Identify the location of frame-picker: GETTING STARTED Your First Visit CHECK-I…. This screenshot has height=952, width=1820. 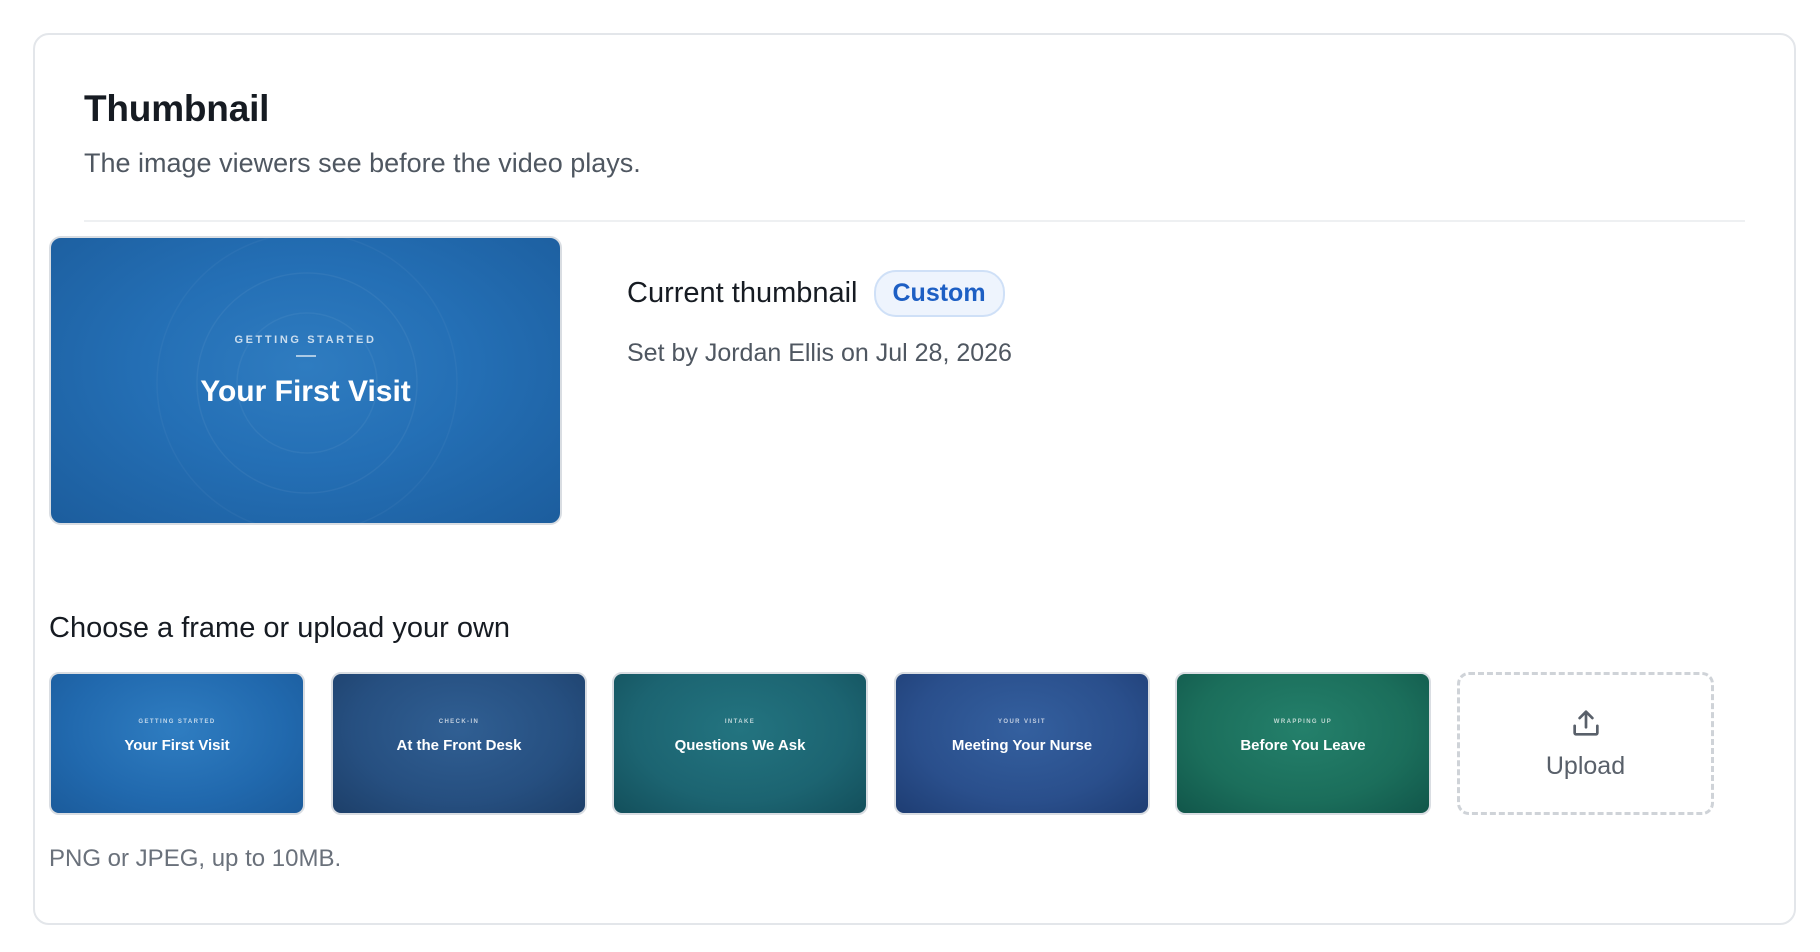
(881, 743).